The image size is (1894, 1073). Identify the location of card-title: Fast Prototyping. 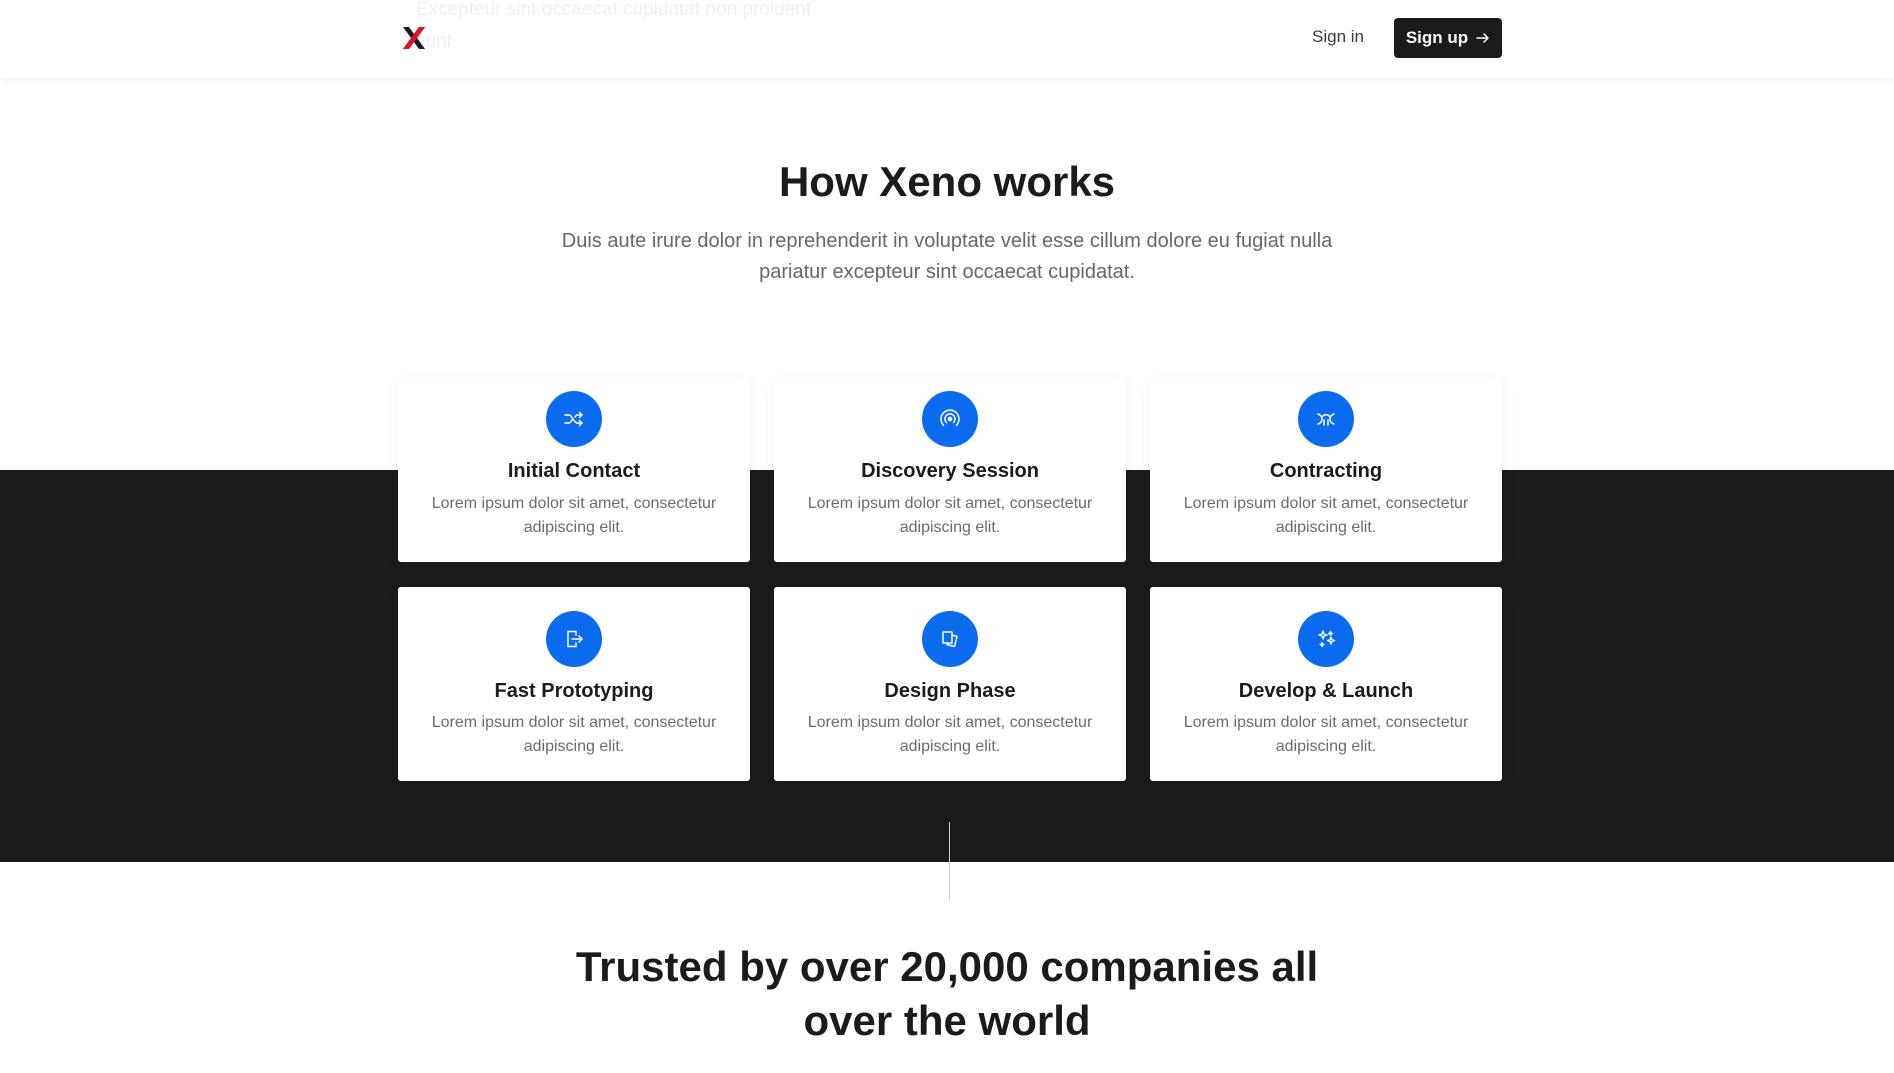
(574, 691).